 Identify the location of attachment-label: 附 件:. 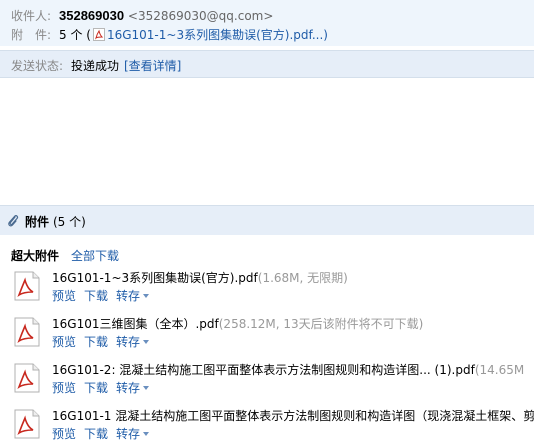
(31, 35).